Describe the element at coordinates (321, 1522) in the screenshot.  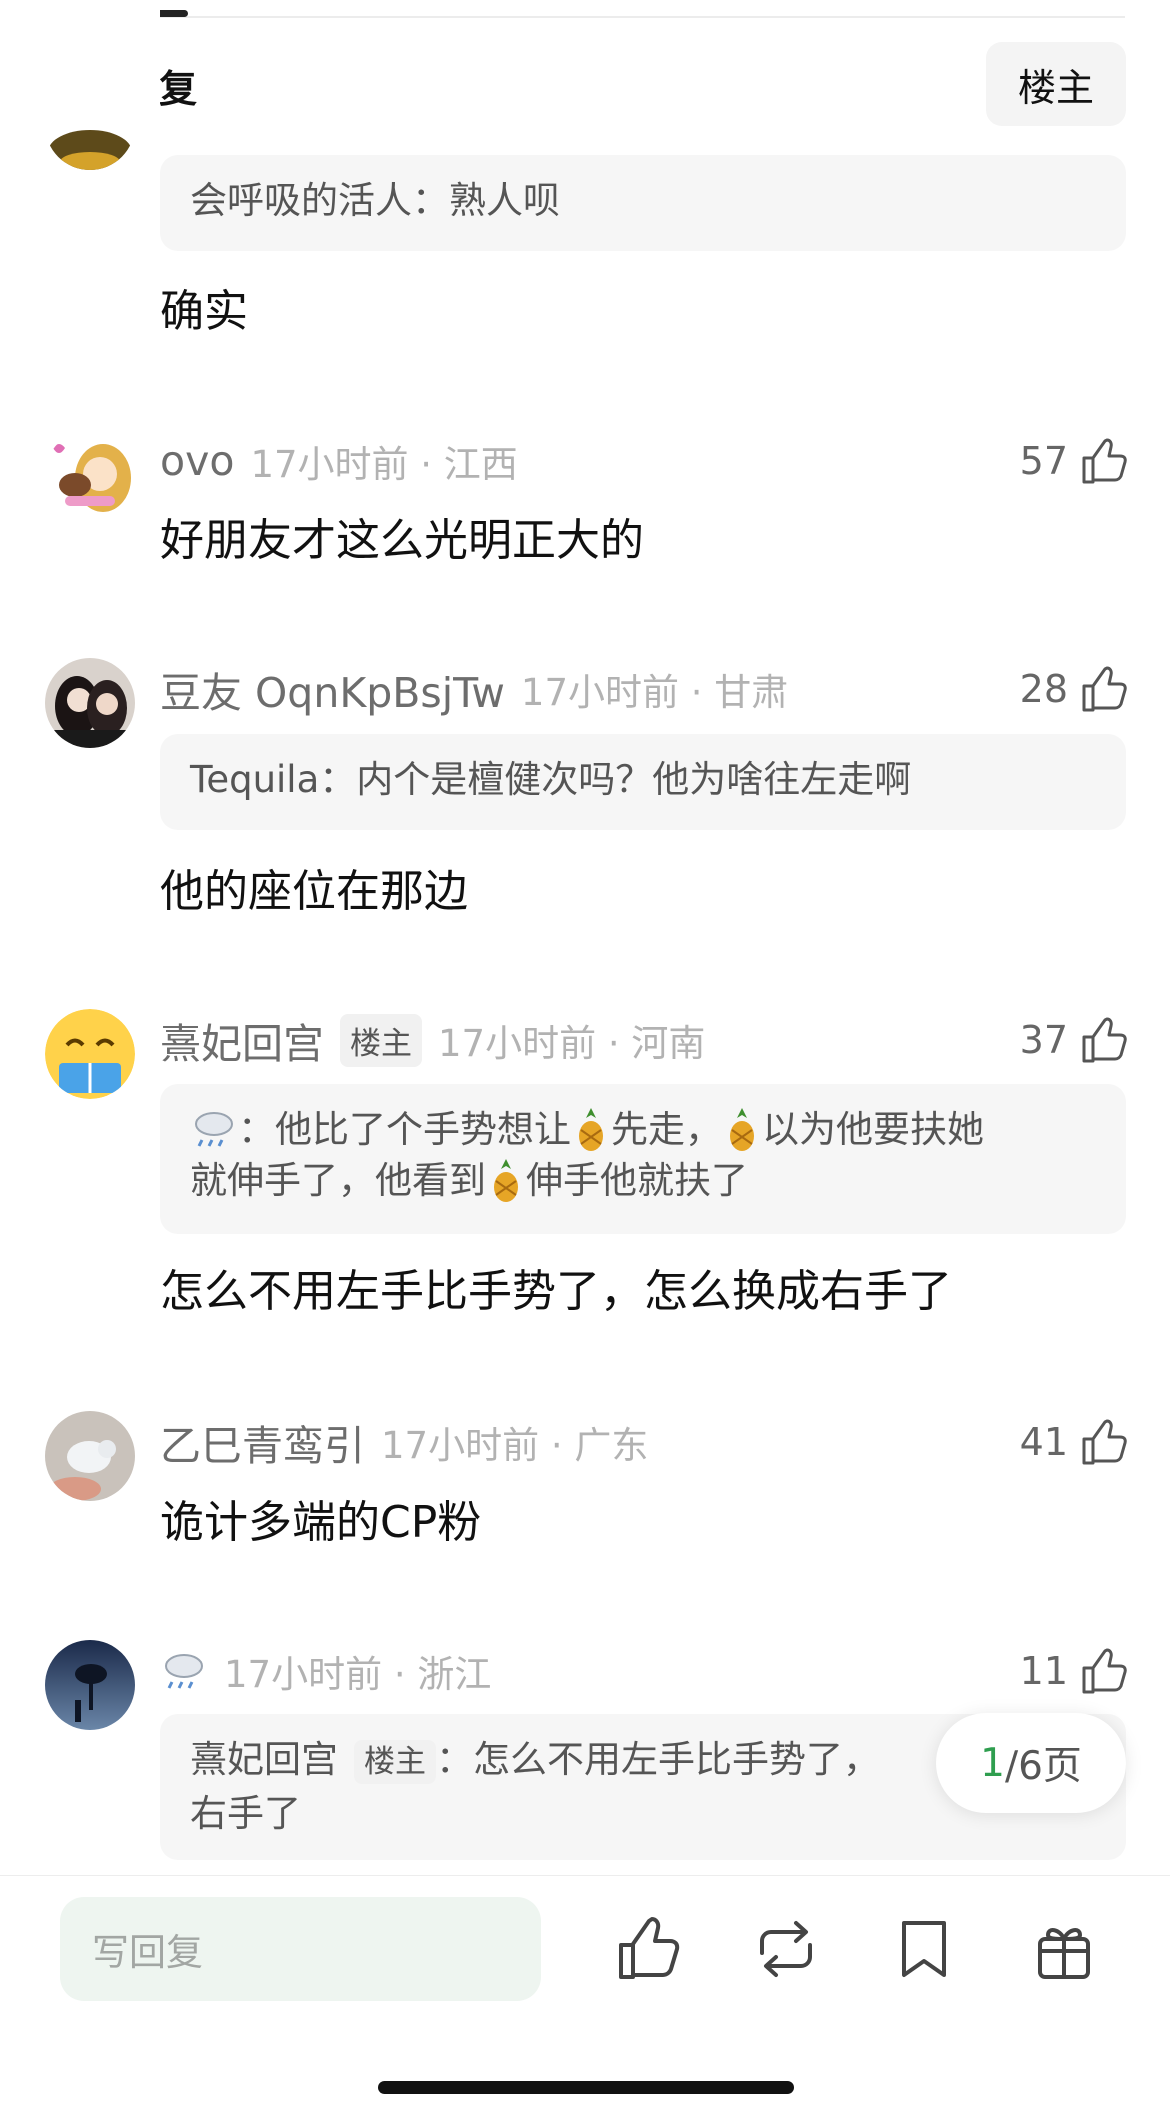
I see `comment-text: 诡计多端的CP粉` at that location.